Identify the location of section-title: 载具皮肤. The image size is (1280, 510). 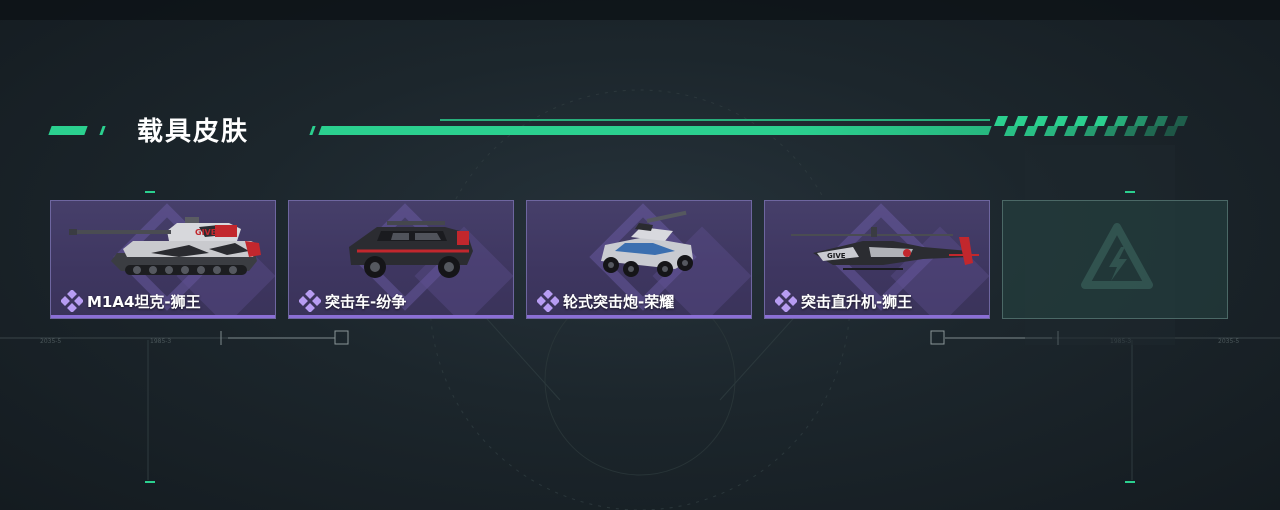
(193, 132).